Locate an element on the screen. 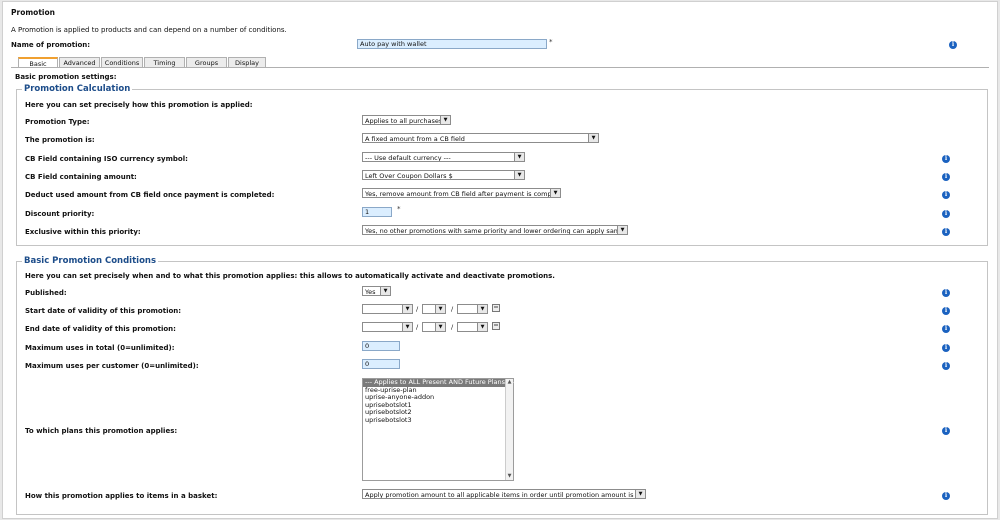  tab-conditions: Conditions is located at coordinates (122, 62).